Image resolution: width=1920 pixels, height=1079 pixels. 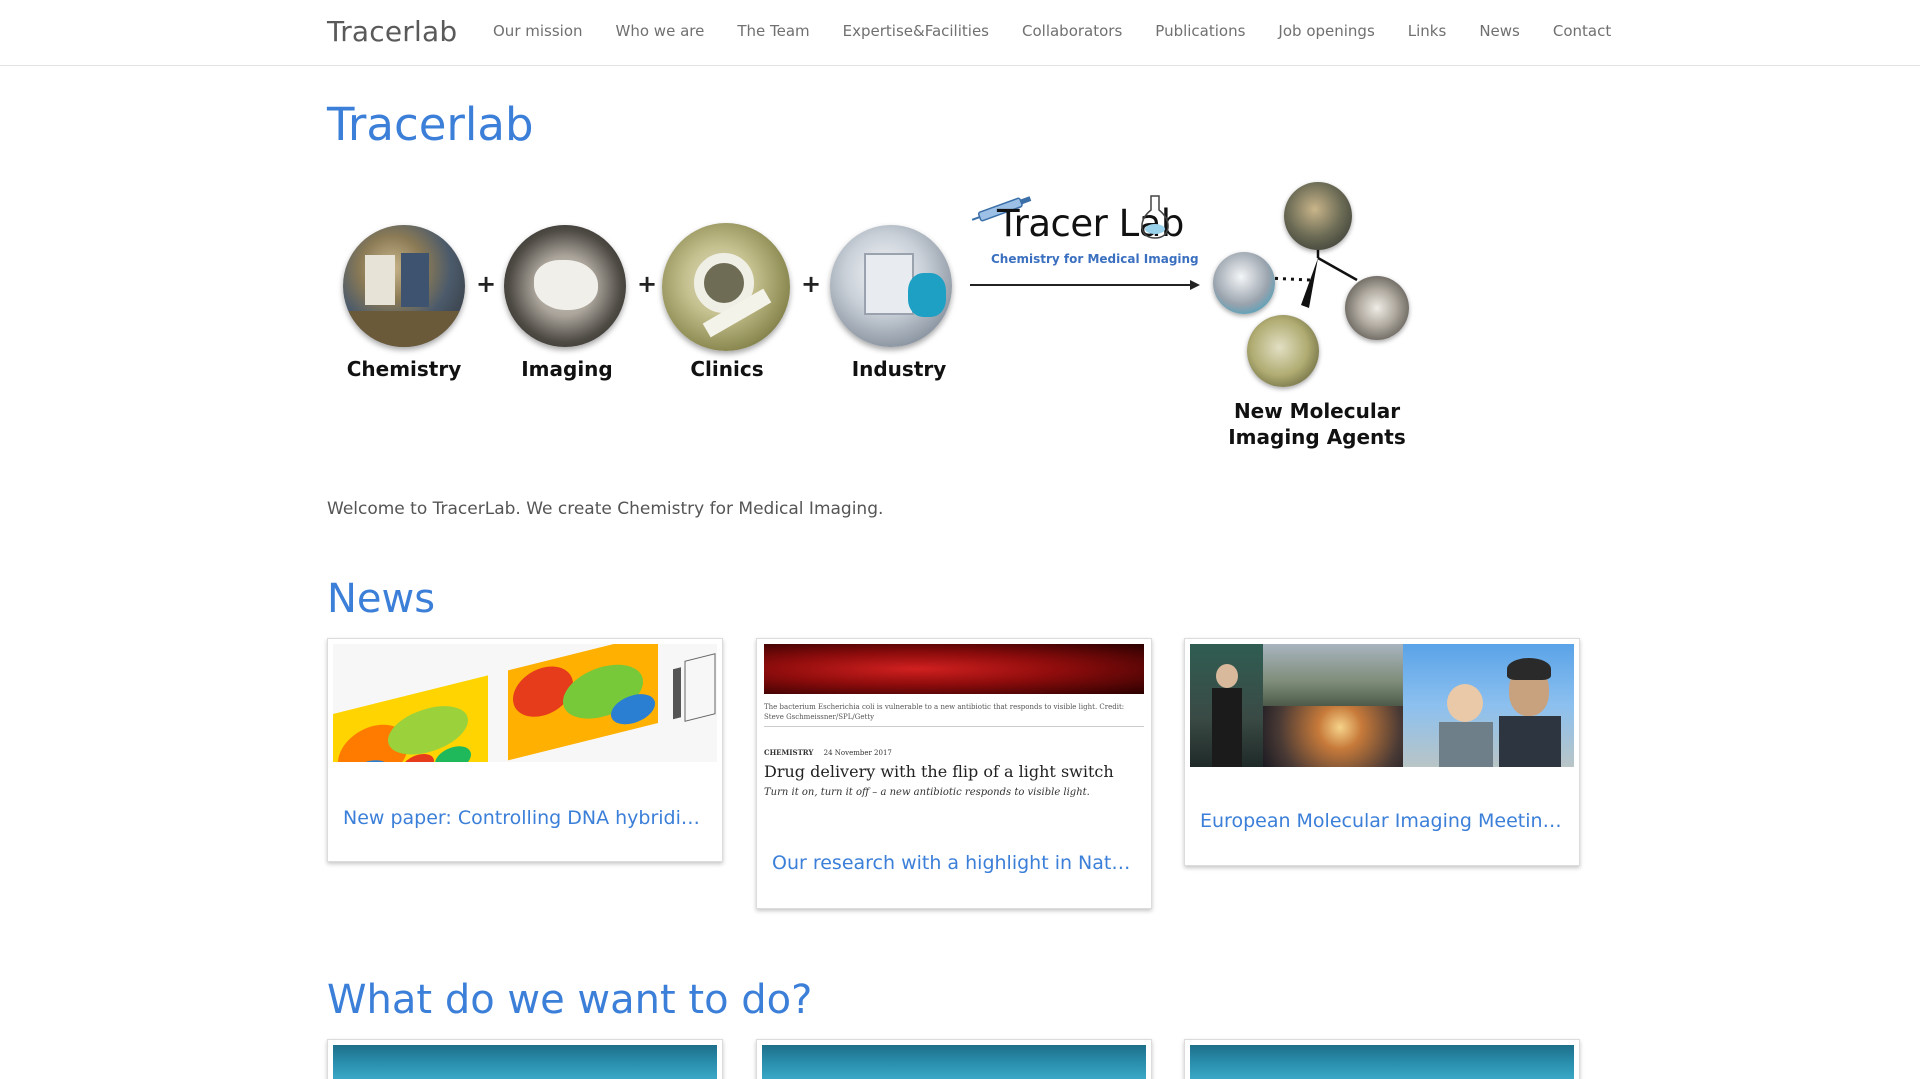 I want to click on label-imaging: Imaging, so click(x=567, y=369).